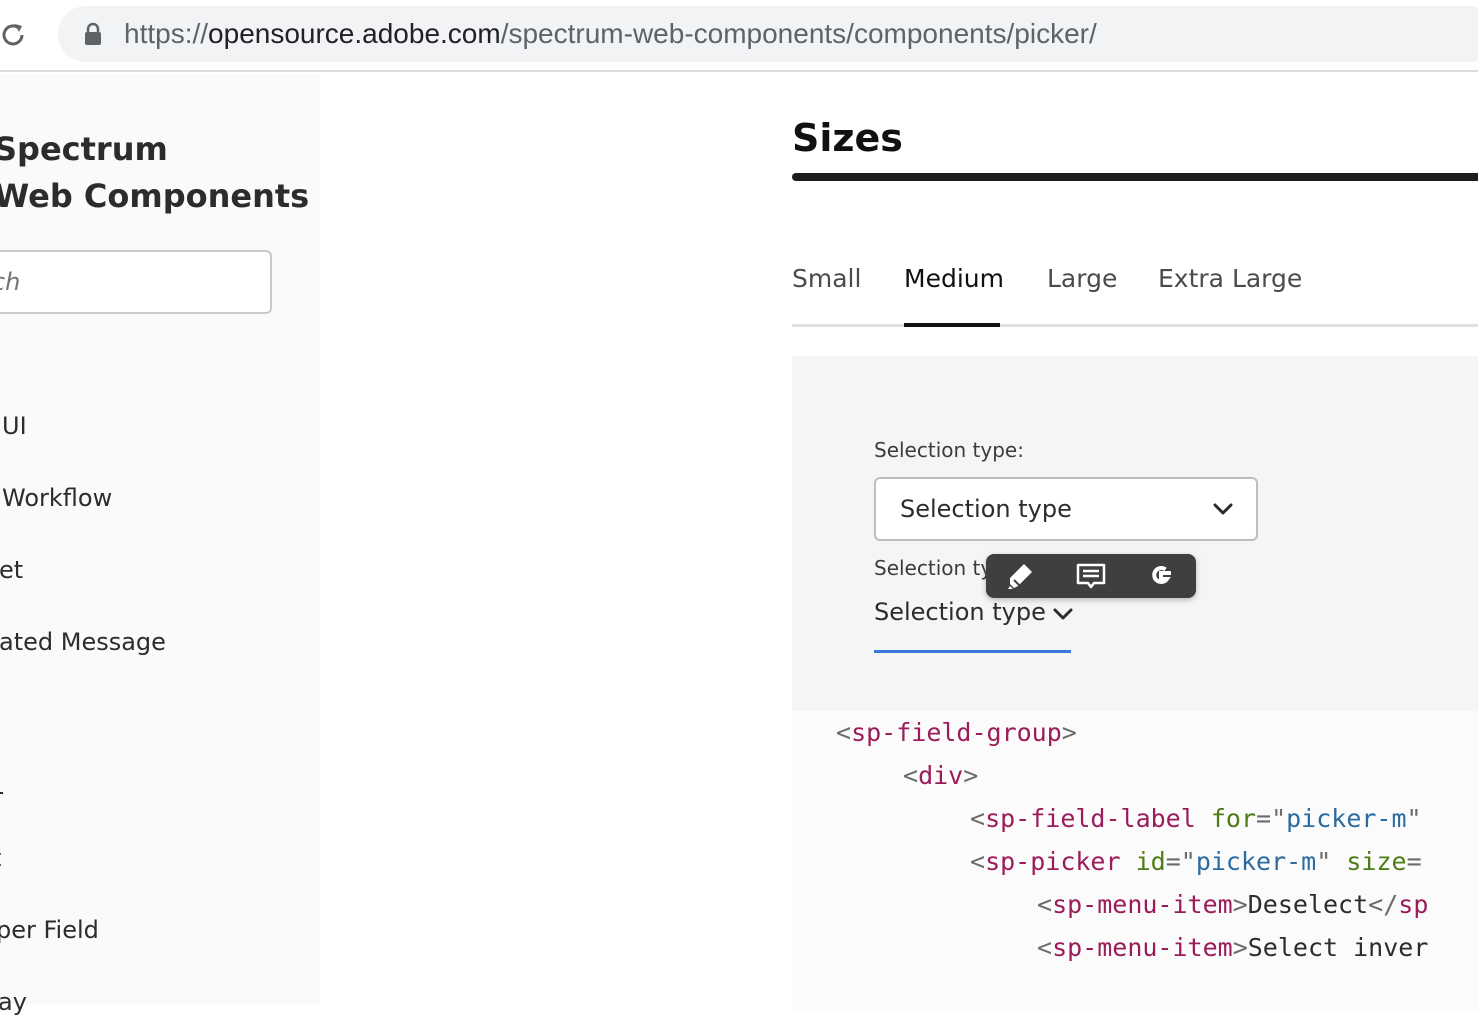  Describe the element at coordinates (49, 930) in the screenshot. I see `sidebar-item-field: per Field` at that location.